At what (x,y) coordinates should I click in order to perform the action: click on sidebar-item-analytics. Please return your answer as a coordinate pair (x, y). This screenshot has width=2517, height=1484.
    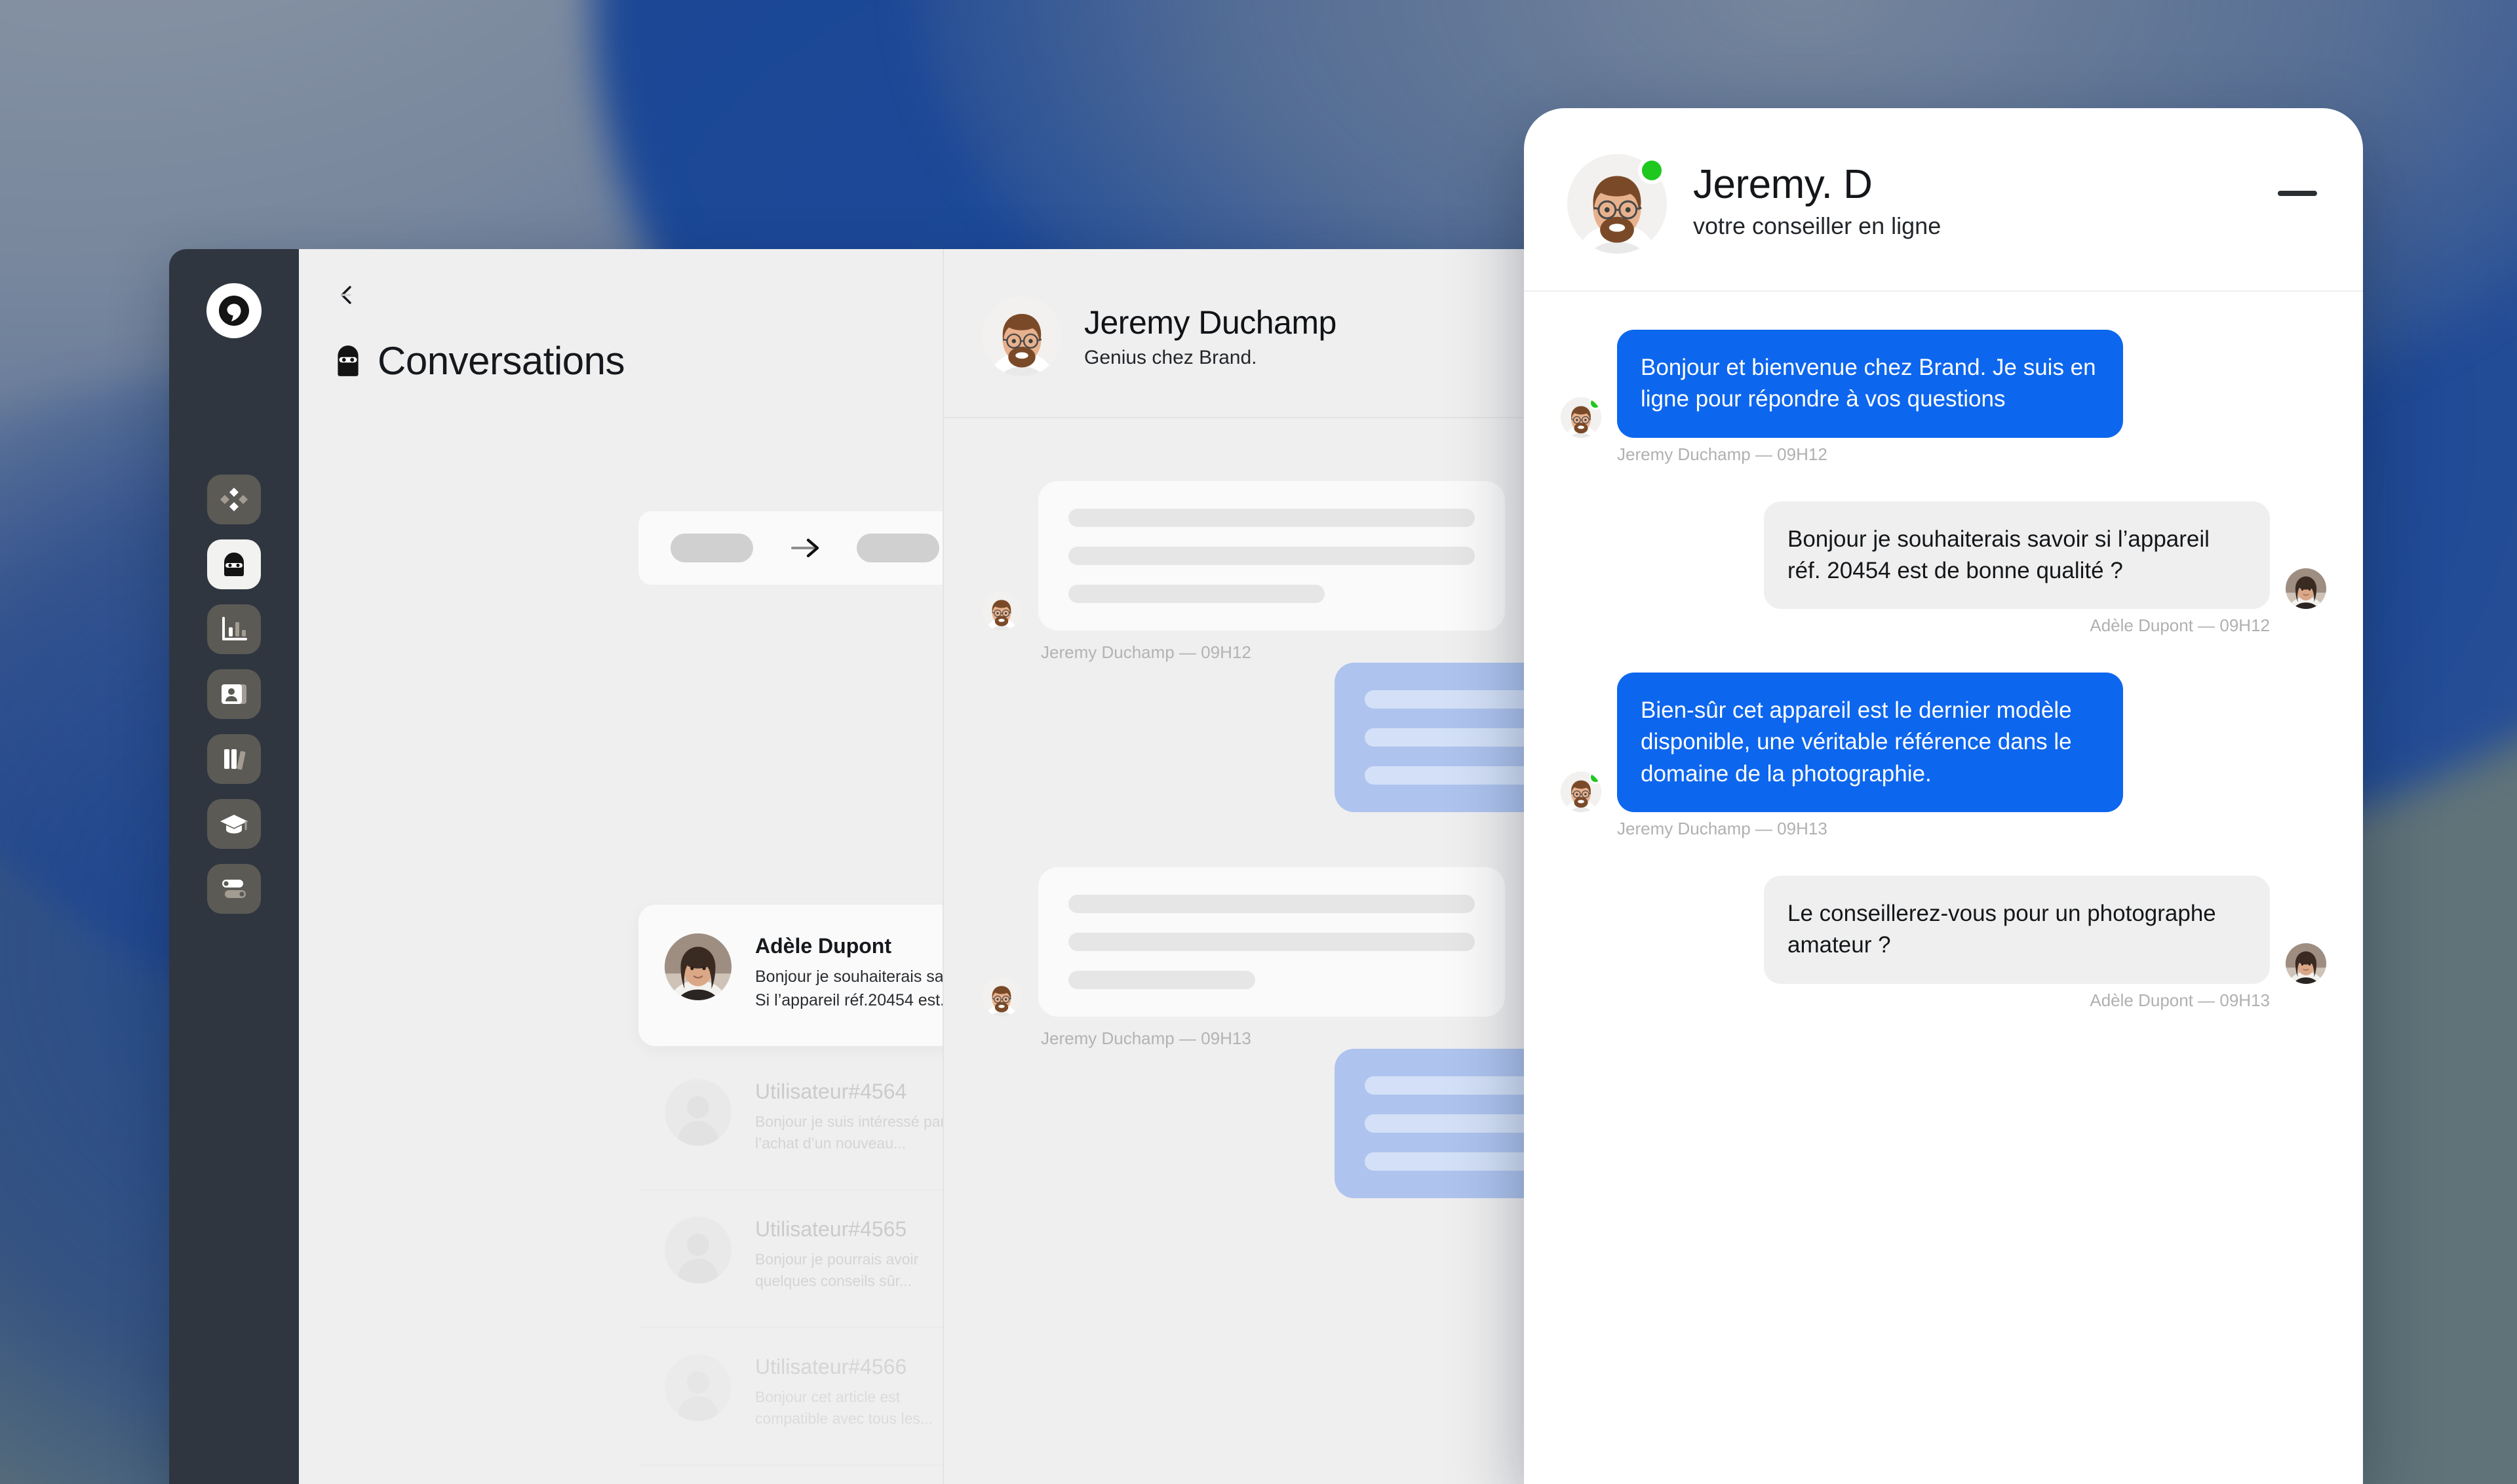
    Looking at the image, I should click on (234, 629).